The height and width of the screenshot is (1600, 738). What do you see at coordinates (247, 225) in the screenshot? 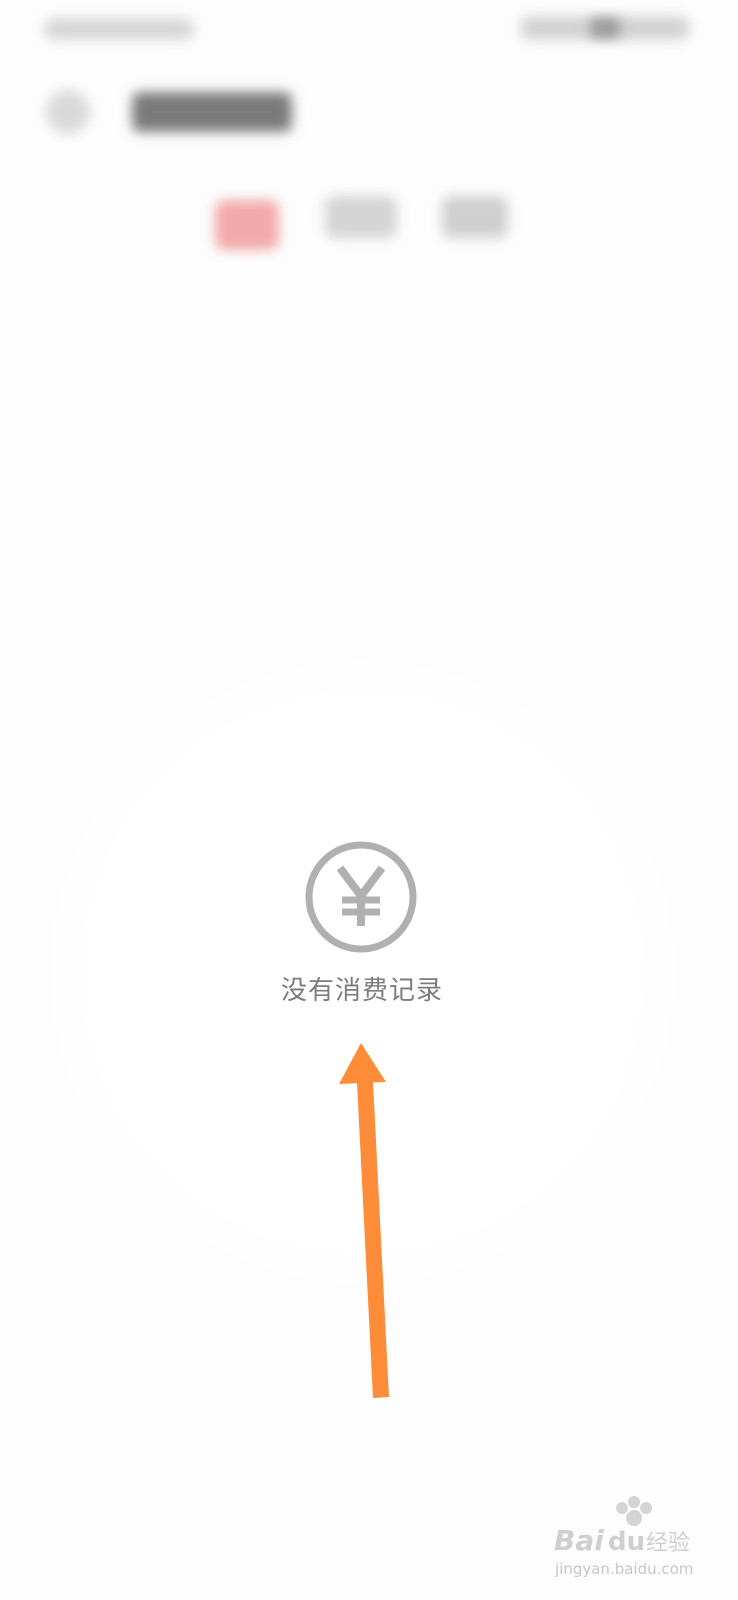
I see `tab-active` at bounding box center [247, 225].